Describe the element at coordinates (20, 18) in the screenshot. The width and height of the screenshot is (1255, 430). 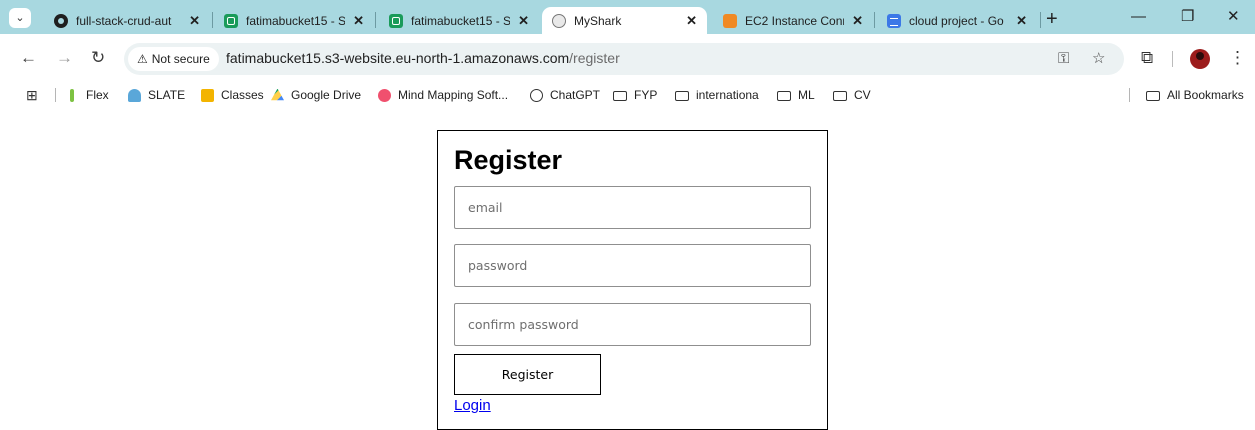
I see `tab-search-chevron-icon: ⌄` at that location.